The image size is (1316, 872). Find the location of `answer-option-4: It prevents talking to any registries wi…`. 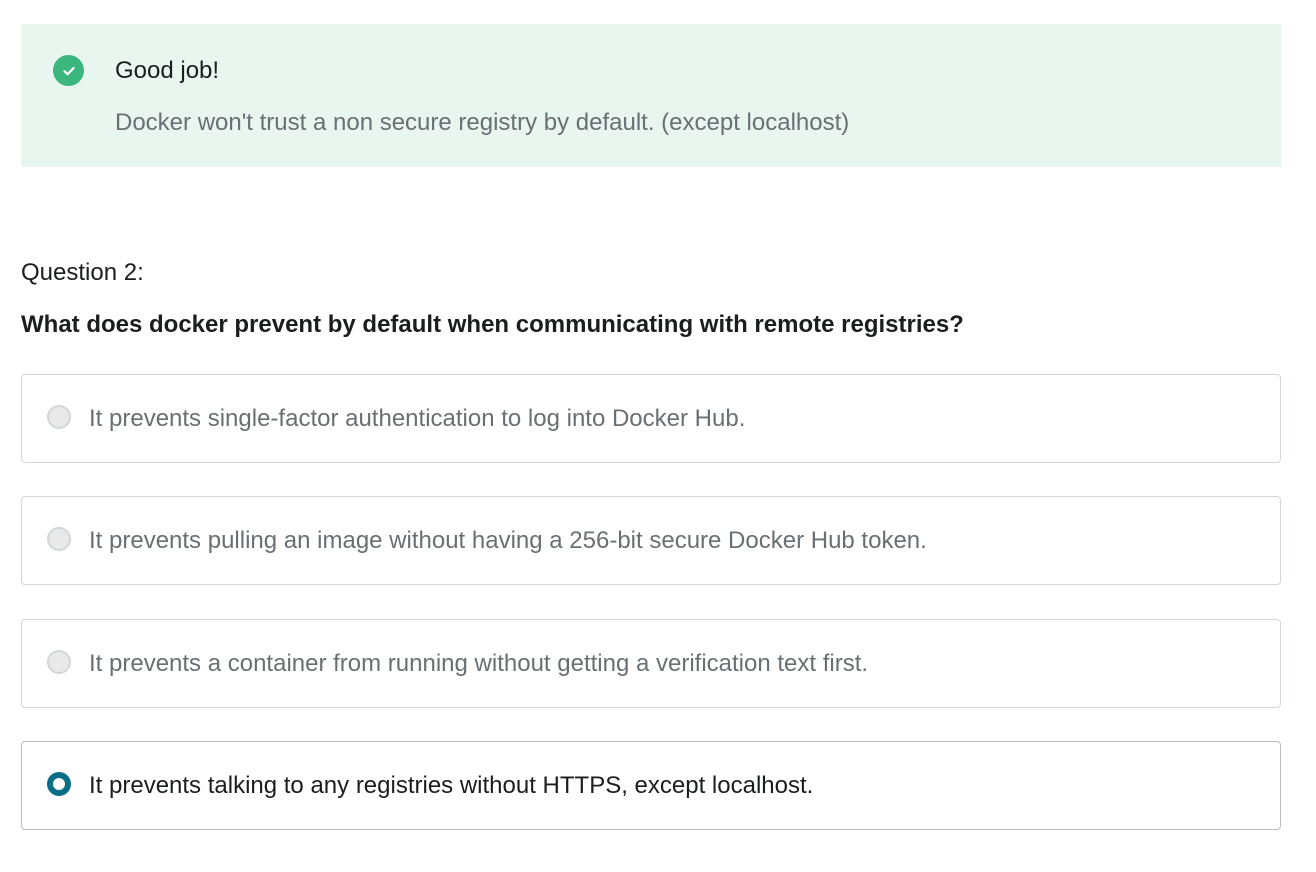

answer-option-4: It prevents talking to any registries wi… is located at coordinates (651, 785).